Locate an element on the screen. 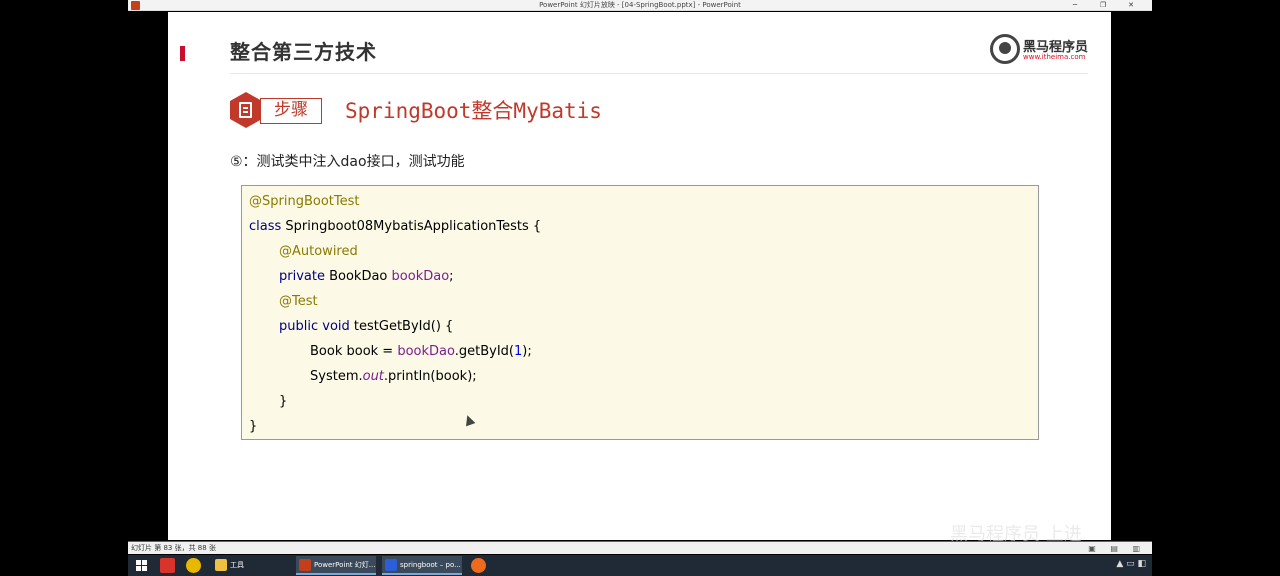  document-icon is located at coordinates (246, 110).